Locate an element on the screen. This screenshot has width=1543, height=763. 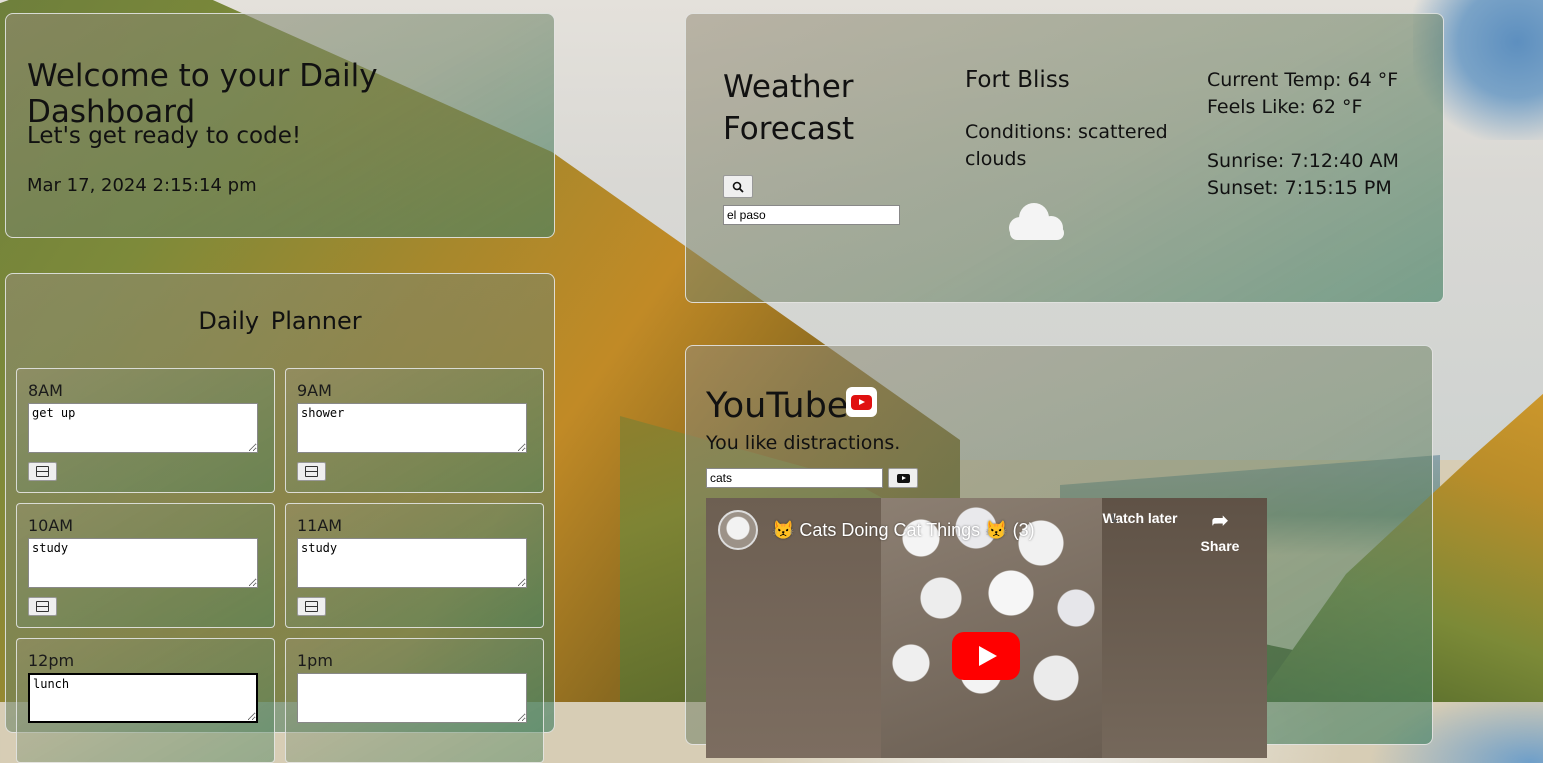
youtube-search-button is located at coordinates (903, 478).